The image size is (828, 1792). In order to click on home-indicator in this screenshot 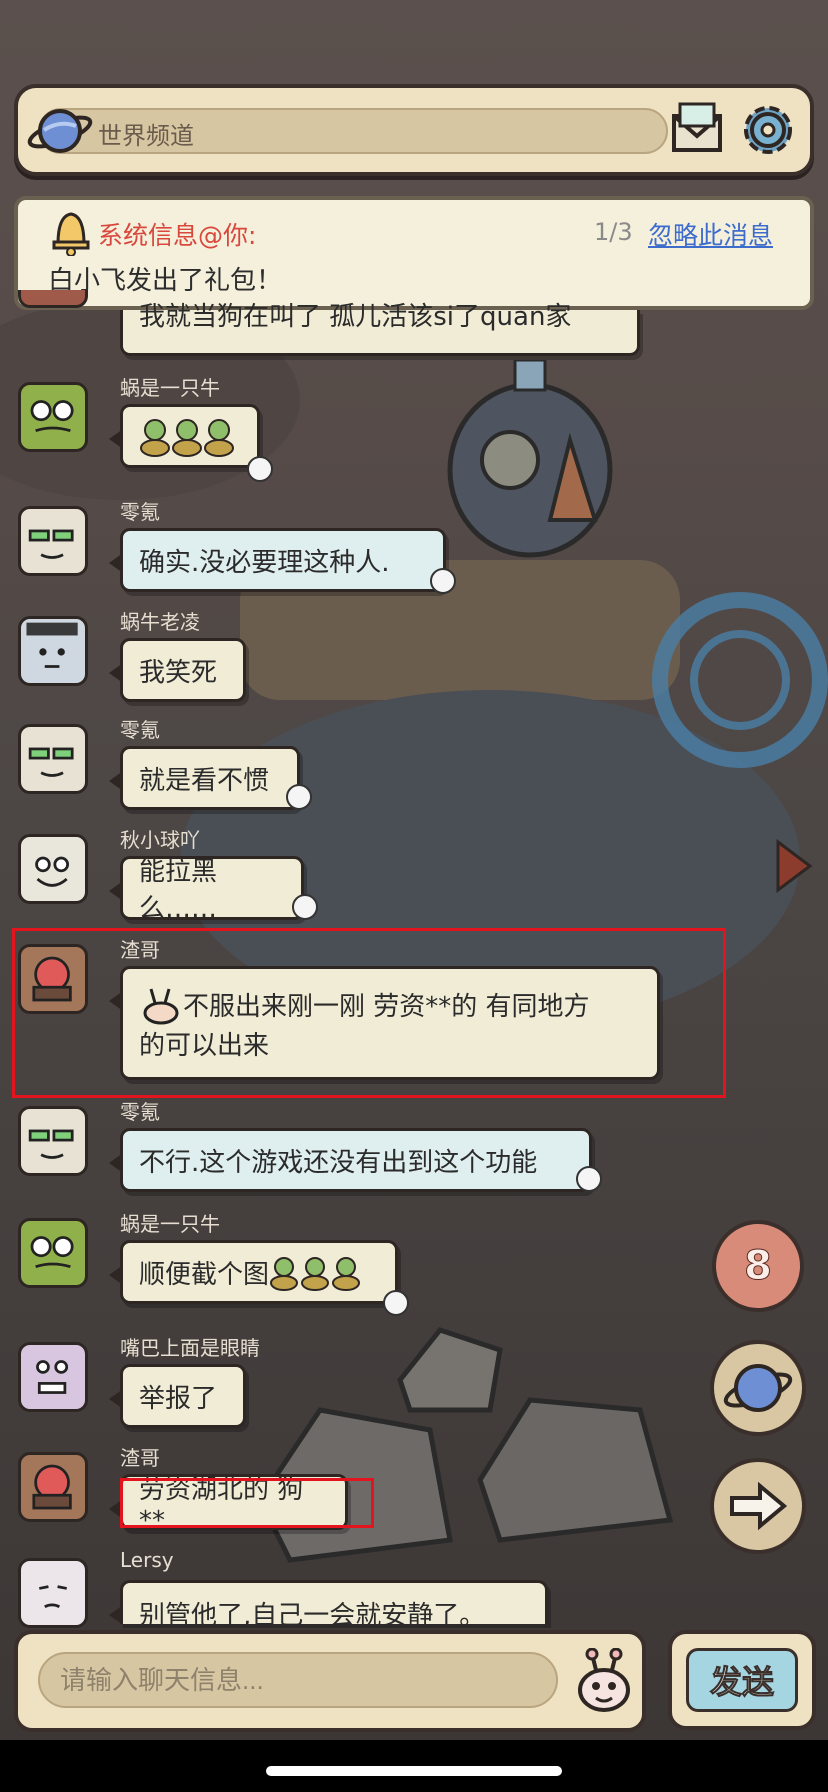, I will do `click(414, 1771)`.